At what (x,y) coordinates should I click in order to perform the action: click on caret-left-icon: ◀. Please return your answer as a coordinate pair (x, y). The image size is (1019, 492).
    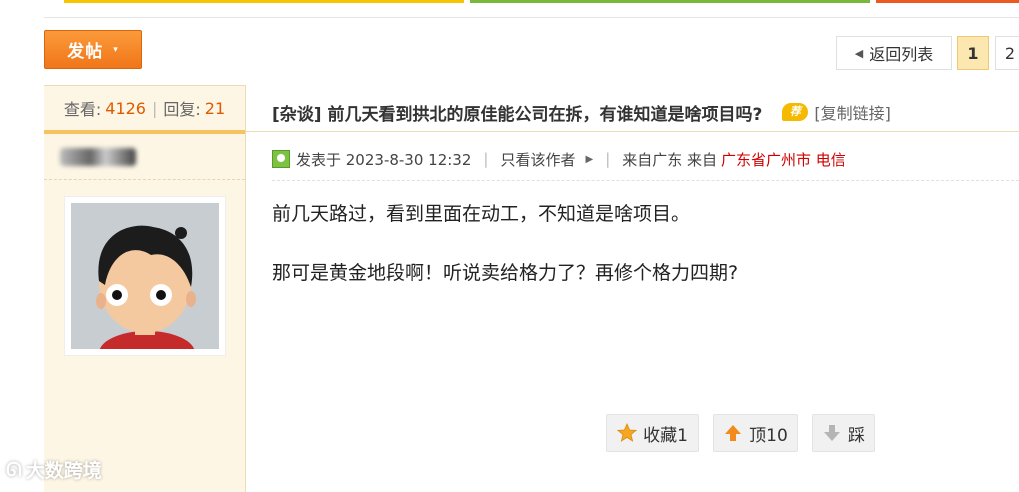
    Looking at the image, I should click on (859, 53).